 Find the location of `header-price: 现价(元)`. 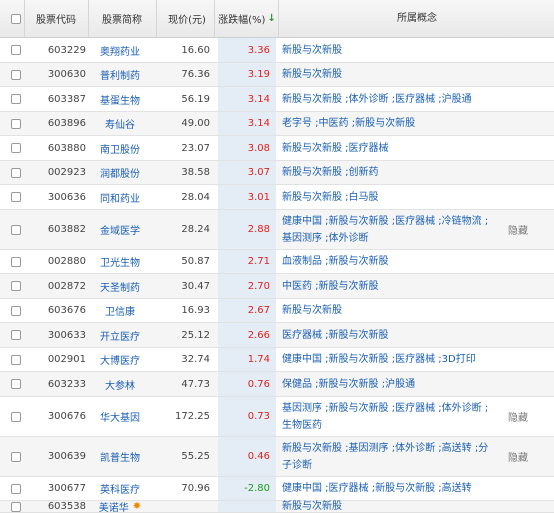

header-price: 现价(元) is located at coordinates (187, 18).